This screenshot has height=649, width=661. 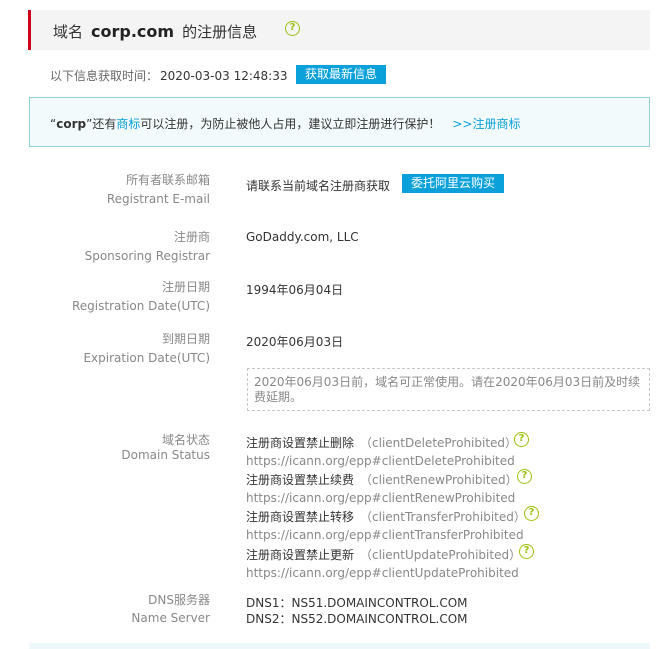 I want to click on notice-text-after: 可以注册，为防止被他人占用，建议立即注册进行保护！, so click(x=290, y=124).